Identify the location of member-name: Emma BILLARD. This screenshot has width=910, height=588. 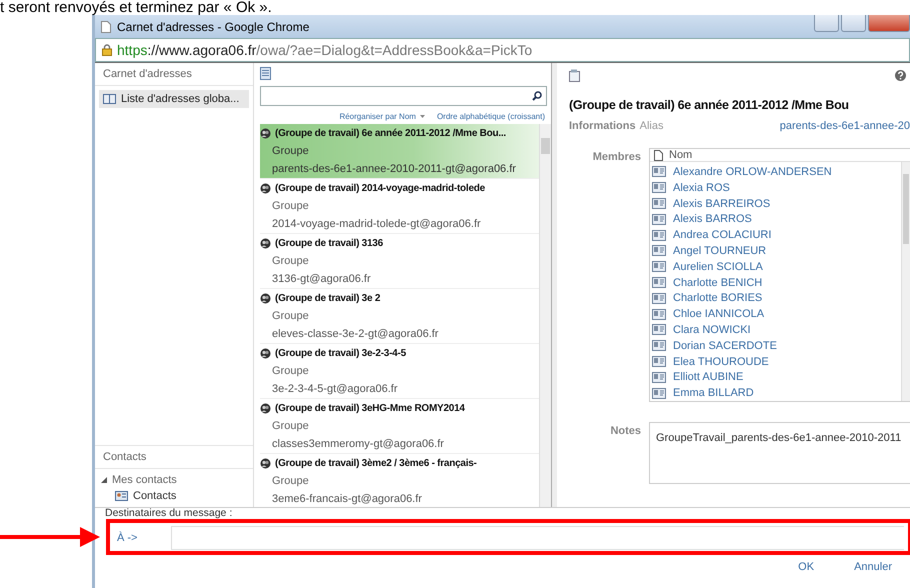
(713, 393).